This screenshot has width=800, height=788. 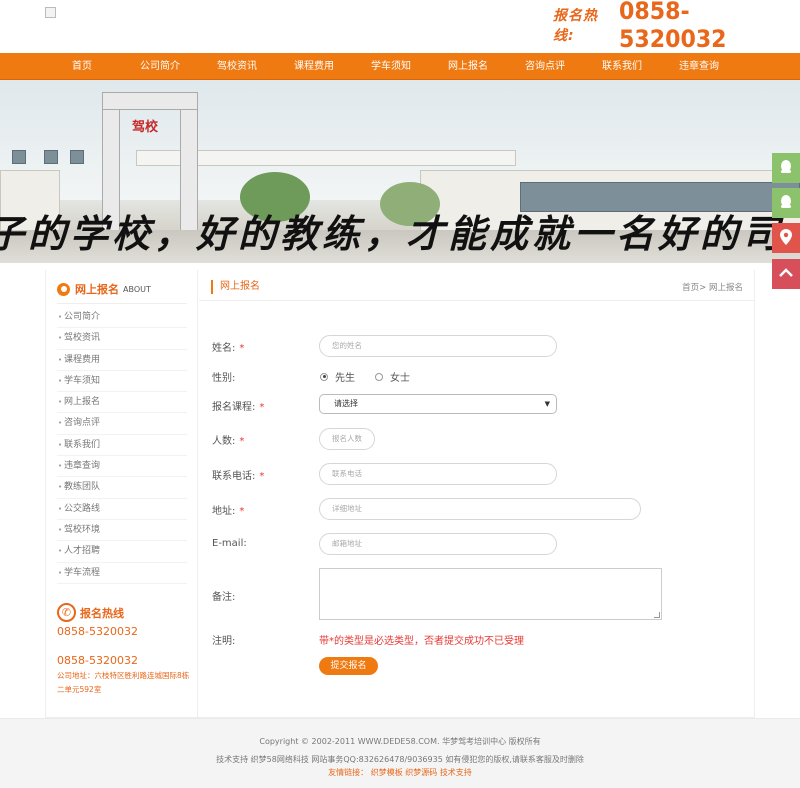 I want to click on chevron-down-icon: ▼, so click(x=547, y=404).